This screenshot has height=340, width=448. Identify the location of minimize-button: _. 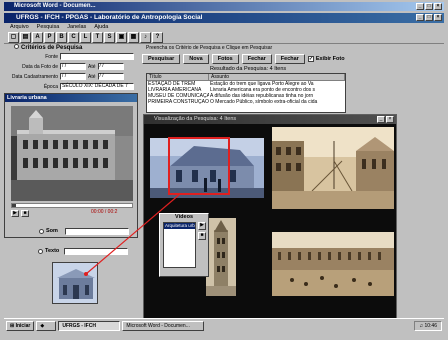
(420, 6).